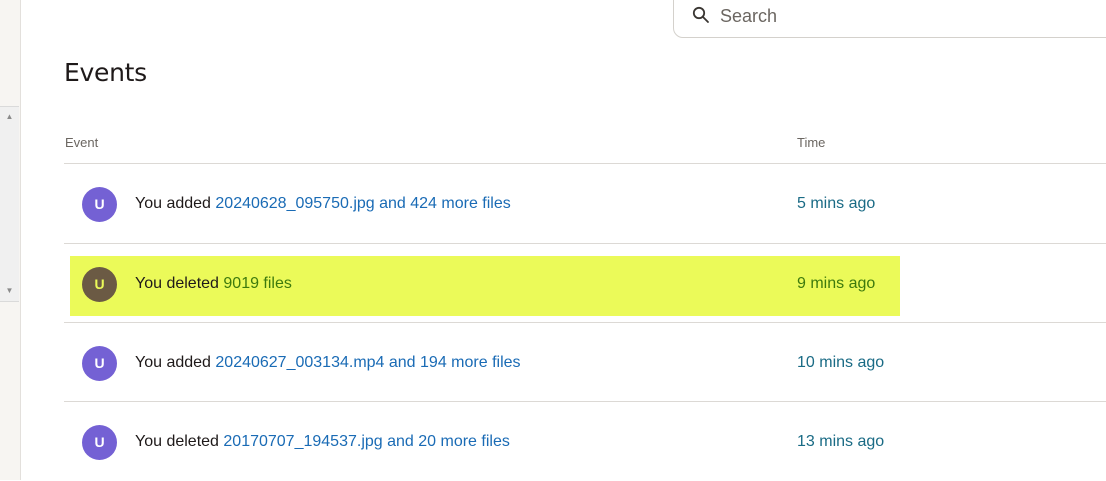  I want to click on search-input, so click(910, 16).